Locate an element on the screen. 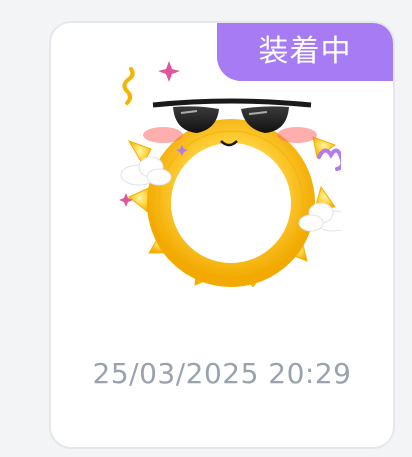  equipped-timestamp: 25/03/2025 20:29 is located at coordinates (222, 373).